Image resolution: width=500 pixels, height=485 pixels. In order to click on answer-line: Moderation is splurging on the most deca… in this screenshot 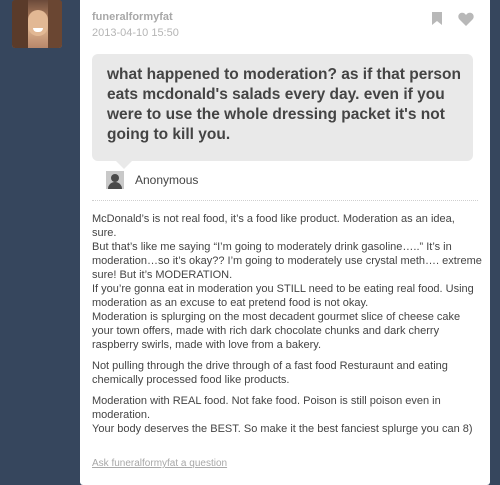, I will do `click(276, 331)`.